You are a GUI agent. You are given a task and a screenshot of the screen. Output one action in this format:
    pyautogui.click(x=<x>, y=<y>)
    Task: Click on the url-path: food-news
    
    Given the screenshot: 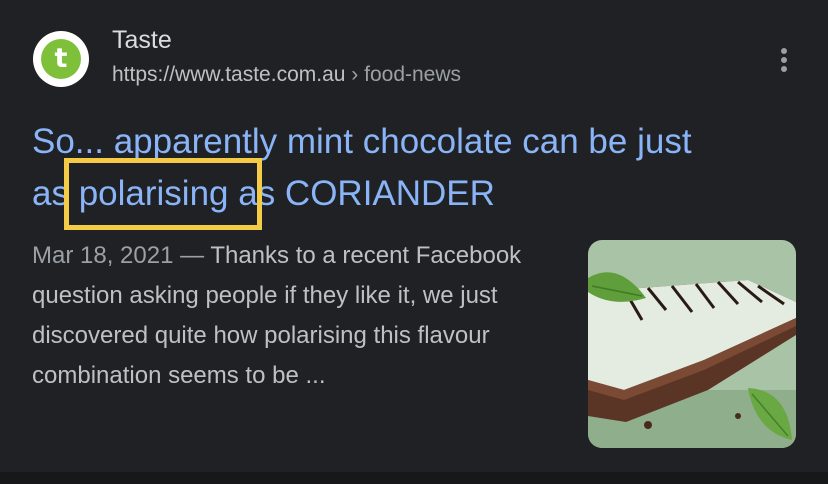 What is the action you would take?
    pyautogui.click(x=413, y=74)
    